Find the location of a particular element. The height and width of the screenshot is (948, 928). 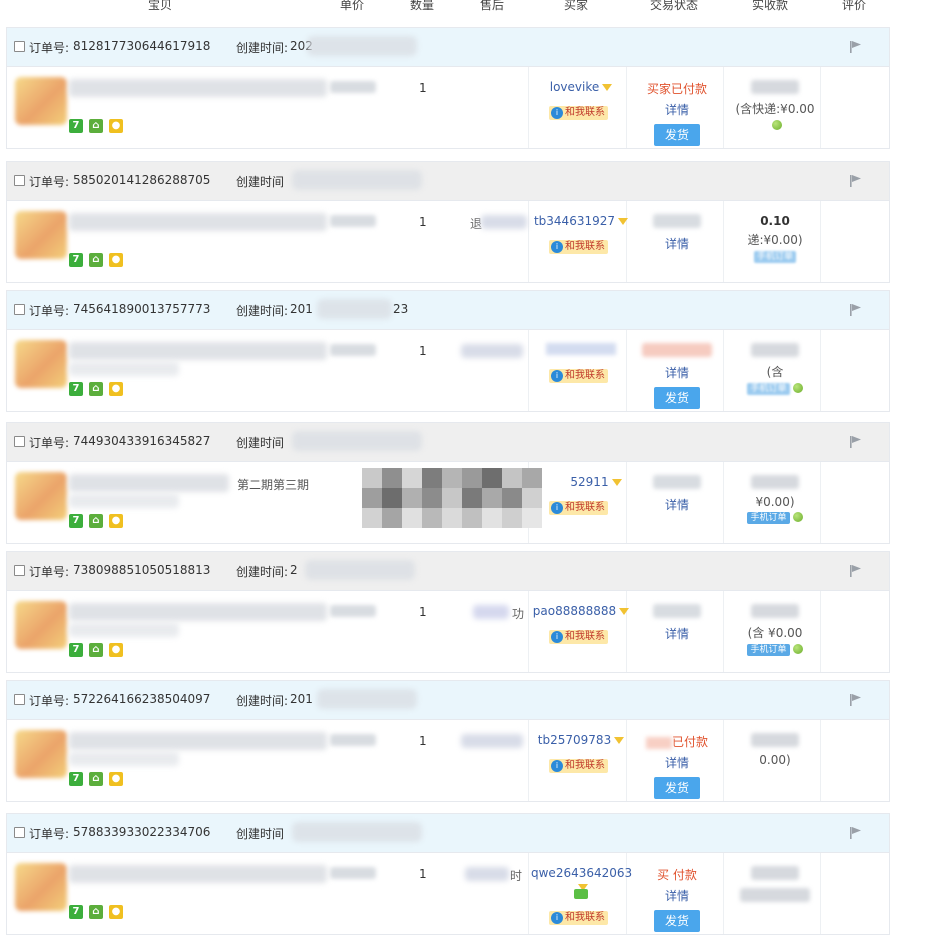

unit-price-blurred is located at coordinates (353, 87).